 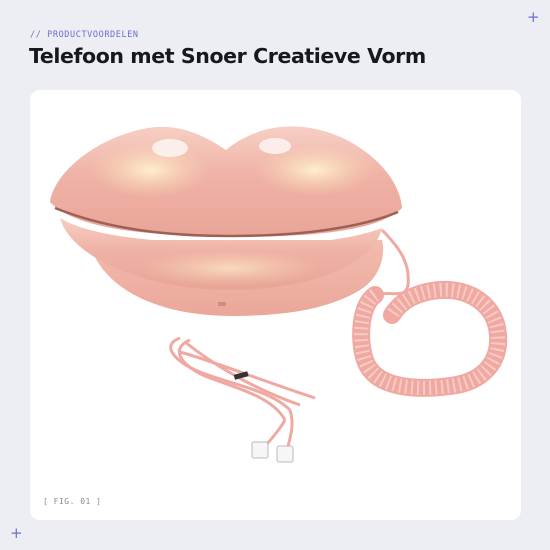 What do you see at coordinates (16, 533) in the screenshot?
I see `corner-plus-bottom-left: +` at bounding box center [16, 533].